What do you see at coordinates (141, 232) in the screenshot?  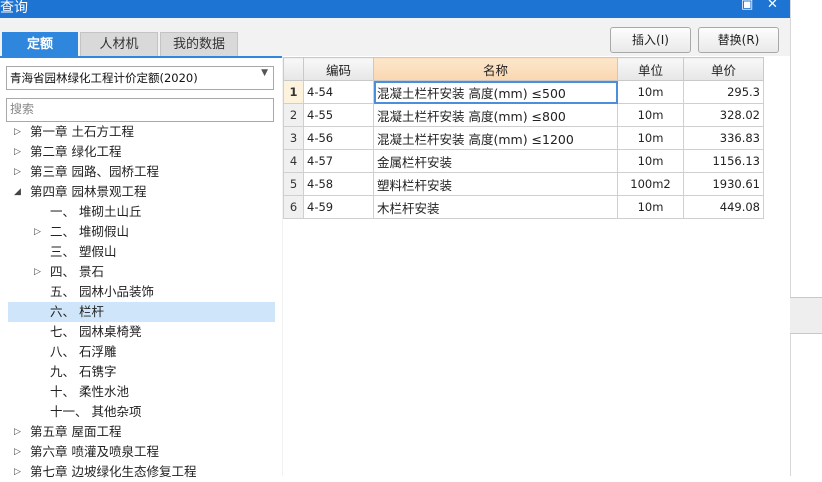 I see `tree-item: ▷ 二、 堆砌假山` at bounding box center [141, 232].